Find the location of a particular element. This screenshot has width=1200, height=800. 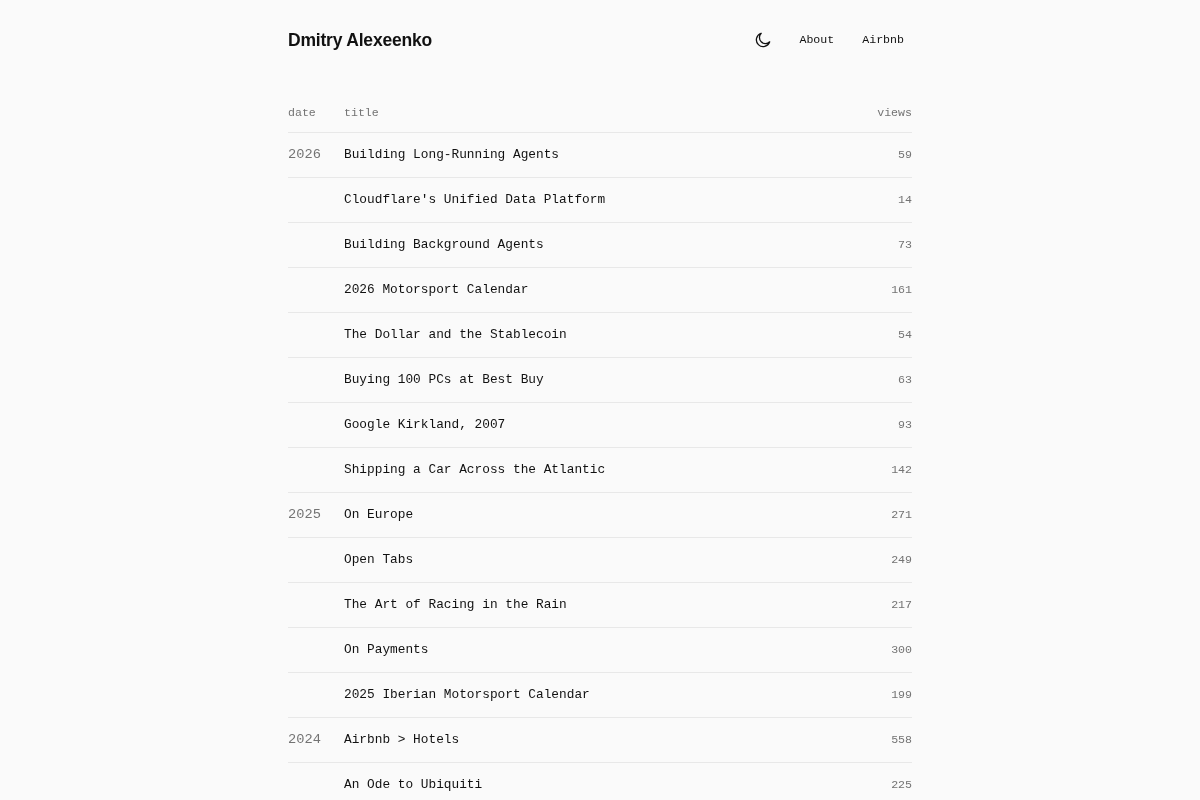

view-count: 142 is located at coordinates (901, 470).